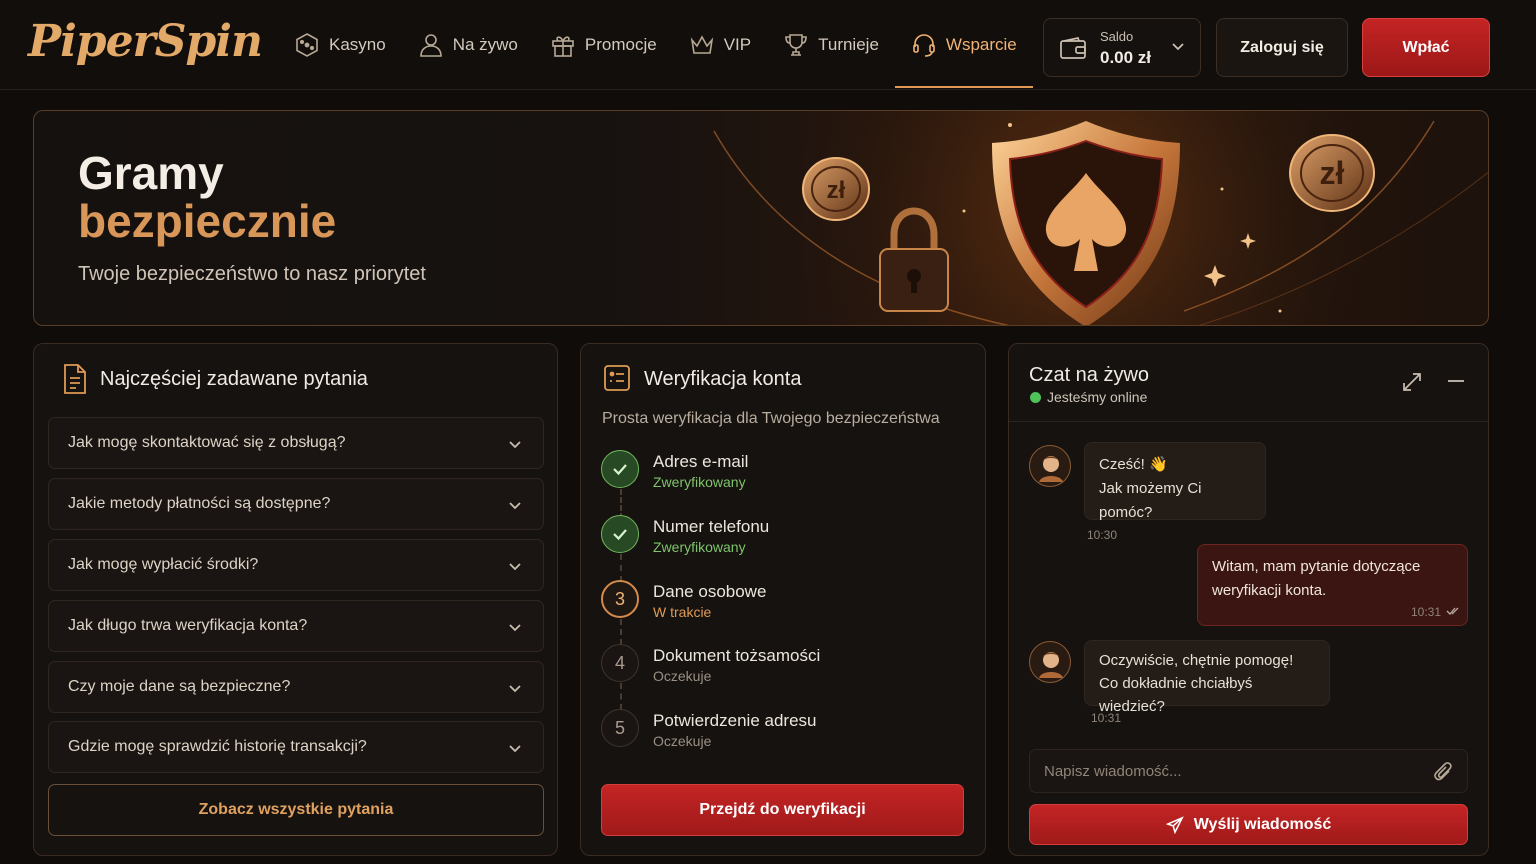 The height and width of the screenshot is (864, 1536). I want to click on nav-label: Kasyno, so click(357, 44).